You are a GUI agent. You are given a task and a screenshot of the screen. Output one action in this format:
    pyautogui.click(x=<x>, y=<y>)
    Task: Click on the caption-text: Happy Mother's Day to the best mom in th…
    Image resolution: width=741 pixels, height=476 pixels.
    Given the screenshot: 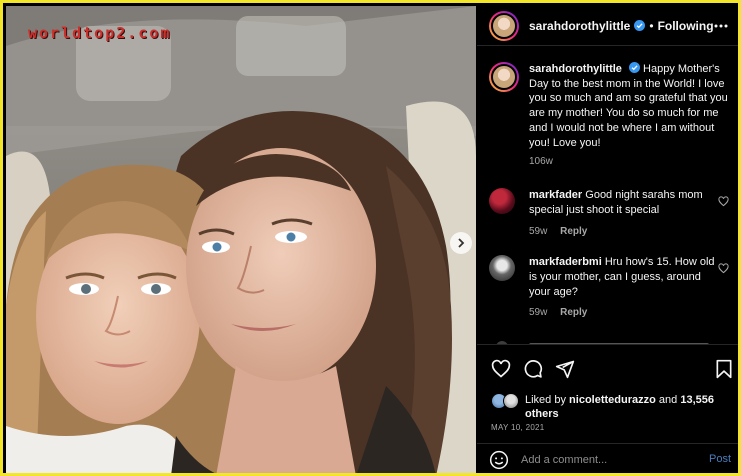 What is the action you would take?
    pyautogui.click(x=628, y=106)
    